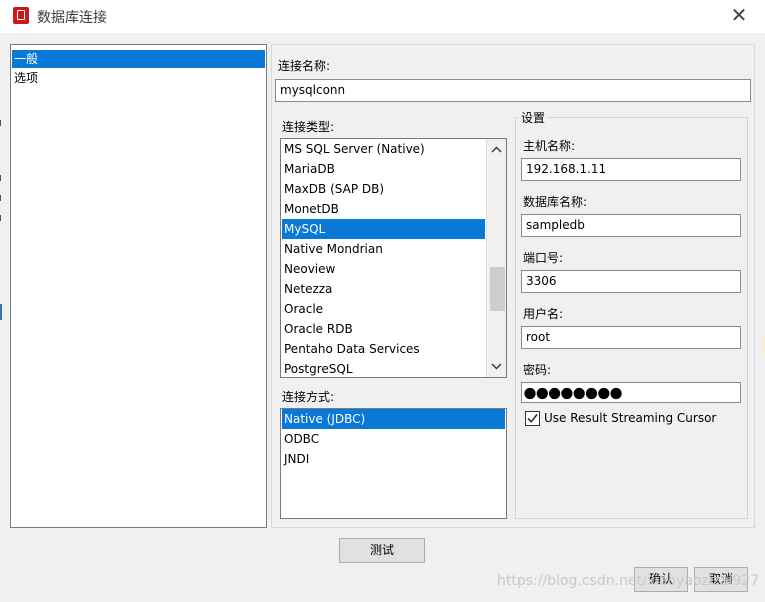 The image size is (765, 602). I want to click on username-label: 用户名:, so click(543, 314).